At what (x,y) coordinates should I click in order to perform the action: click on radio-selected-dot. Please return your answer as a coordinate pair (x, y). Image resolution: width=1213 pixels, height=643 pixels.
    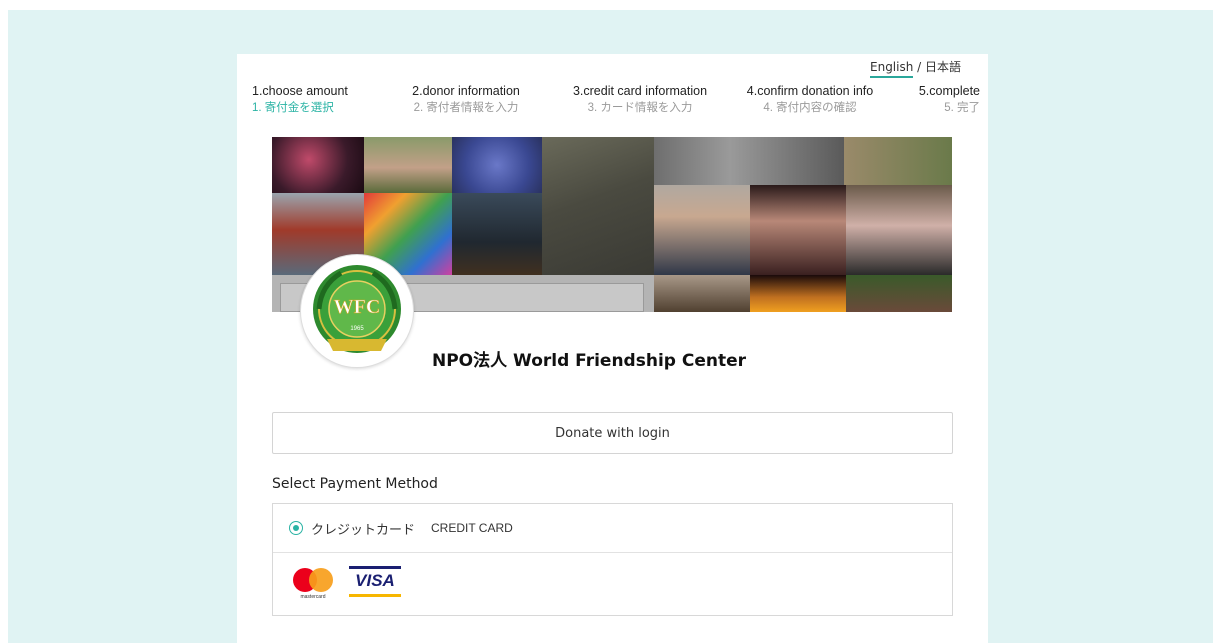
    Looking at the image, I should click on (296, 528).